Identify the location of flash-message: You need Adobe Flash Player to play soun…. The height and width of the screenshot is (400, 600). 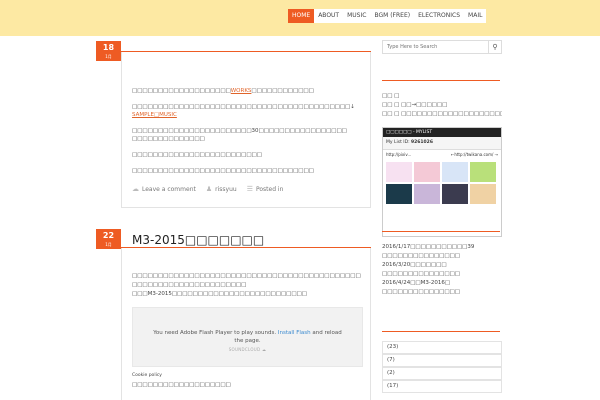
(247, 337).